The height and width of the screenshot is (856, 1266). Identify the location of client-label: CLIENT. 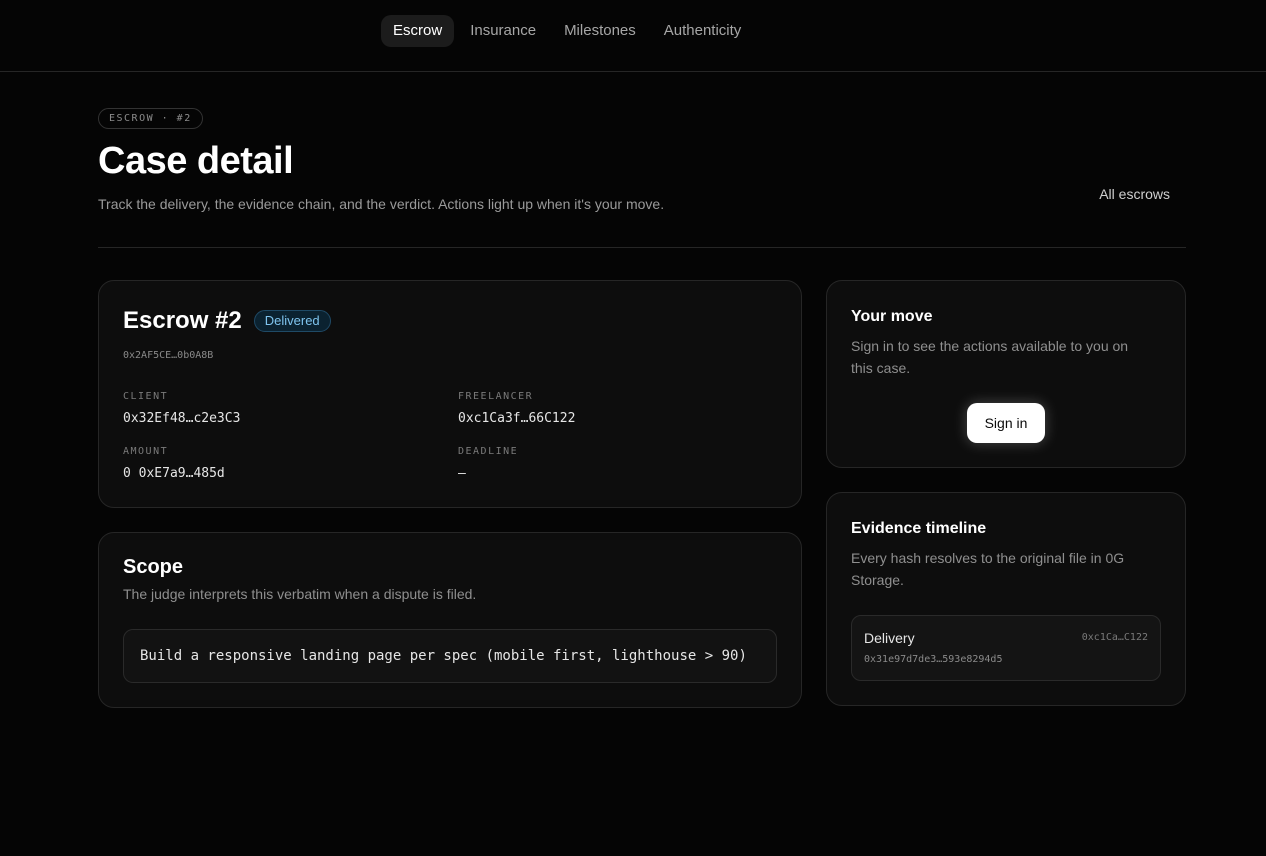
(146, 396).